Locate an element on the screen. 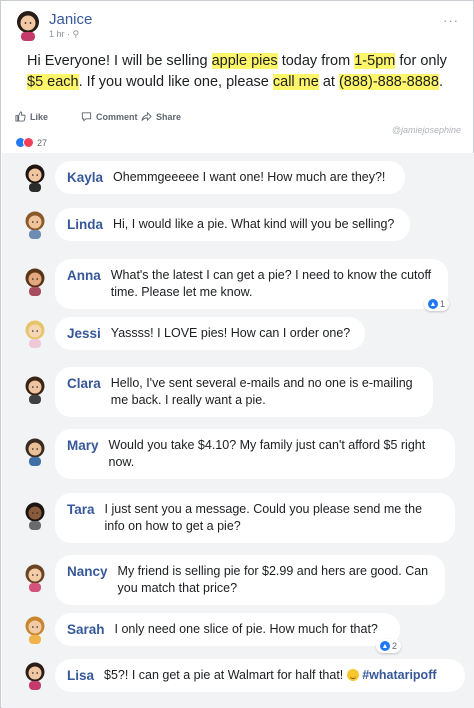 Image resolution: width=474 pixels, height=708 pixels. comment-like-count: ▲ 1 is located at coordinates (437, 304).